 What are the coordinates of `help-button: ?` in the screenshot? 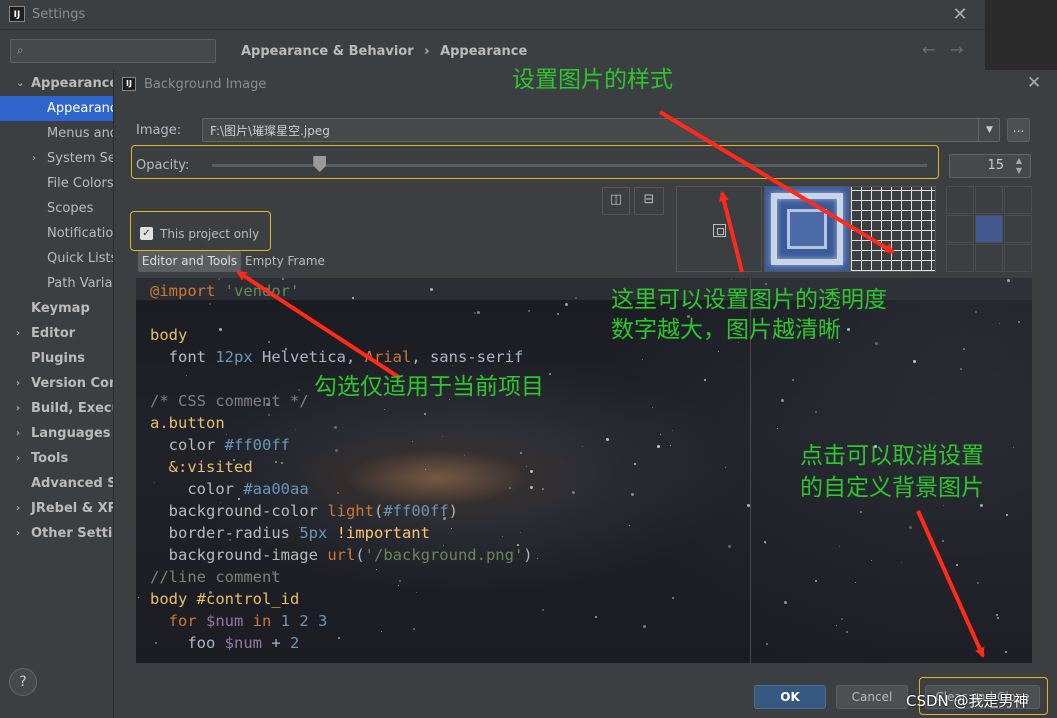 It's located at (23, 682).